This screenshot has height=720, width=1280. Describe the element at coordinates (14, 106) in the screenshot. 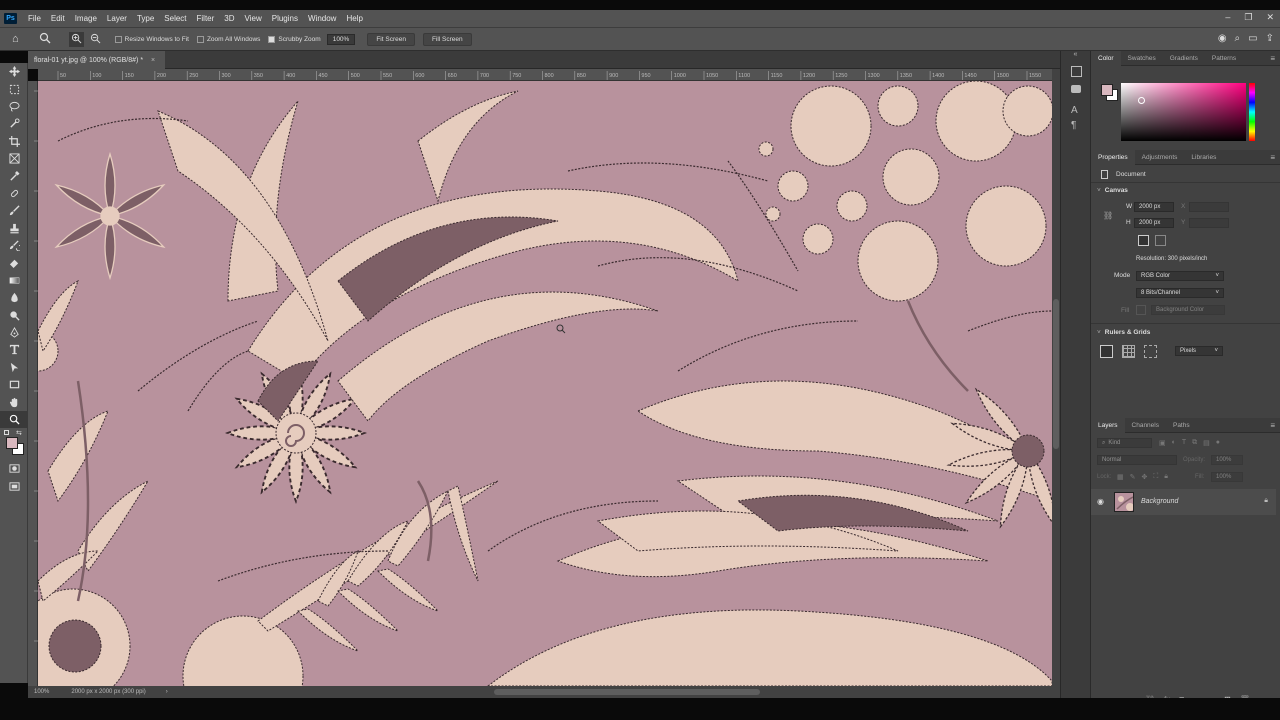

I see `lasso-icon` at that location.